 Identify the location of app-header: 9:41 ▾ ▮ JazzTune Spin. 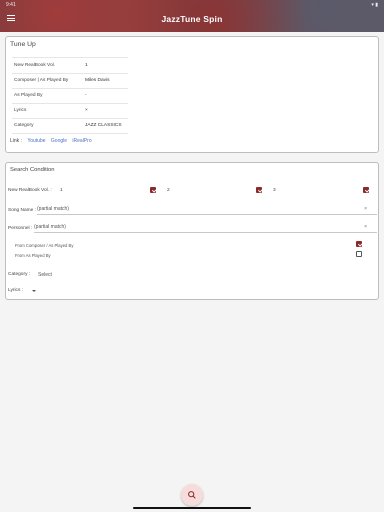
(192, 16).